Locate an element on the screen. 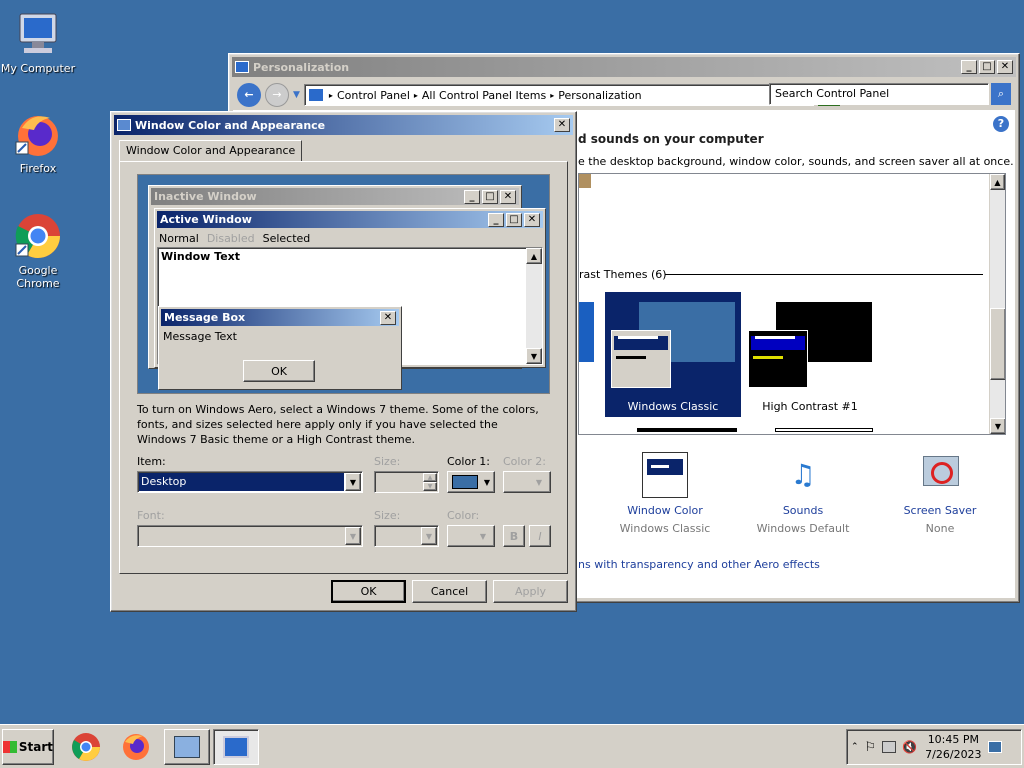 This screenshot has height=768, width=1024. back-button: ← is located at coordinates (249, 95).